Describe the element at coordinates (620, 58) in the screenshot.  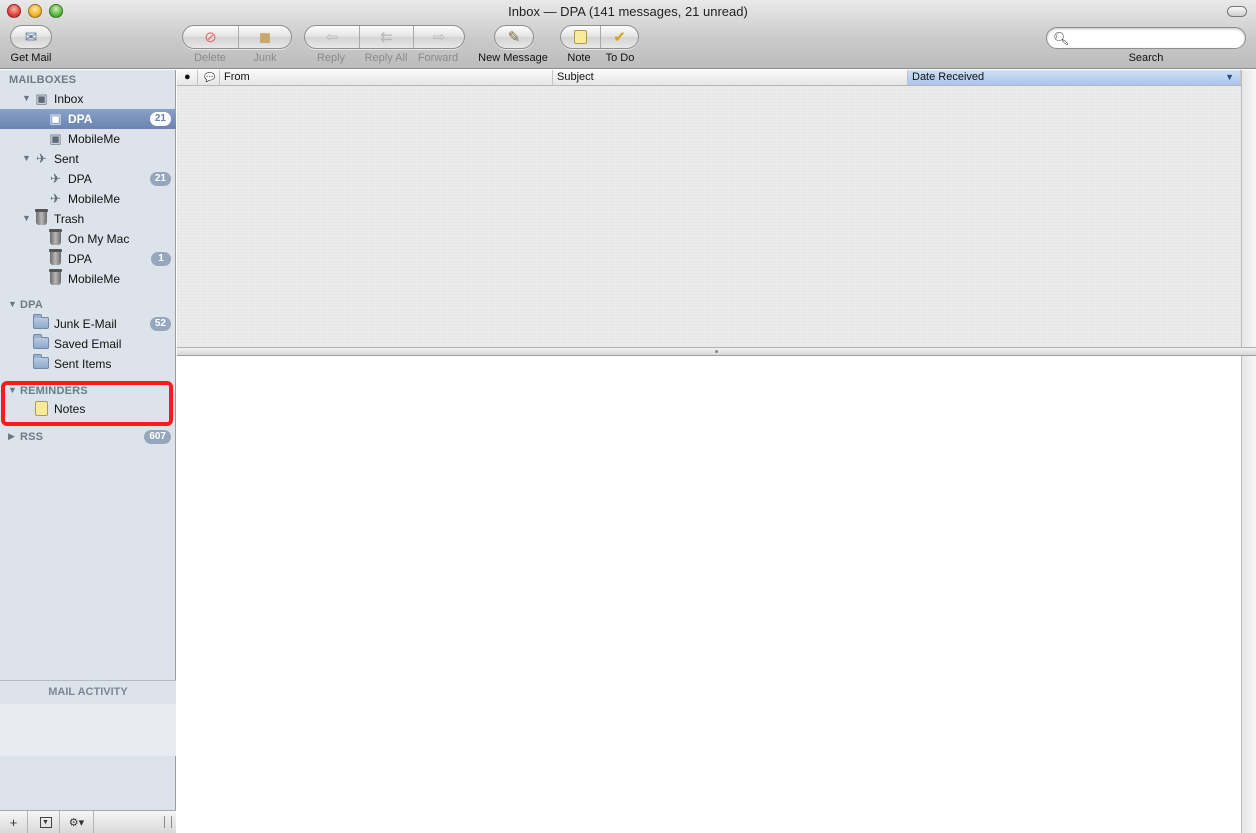
I see `todo-label: To Do` at that location.